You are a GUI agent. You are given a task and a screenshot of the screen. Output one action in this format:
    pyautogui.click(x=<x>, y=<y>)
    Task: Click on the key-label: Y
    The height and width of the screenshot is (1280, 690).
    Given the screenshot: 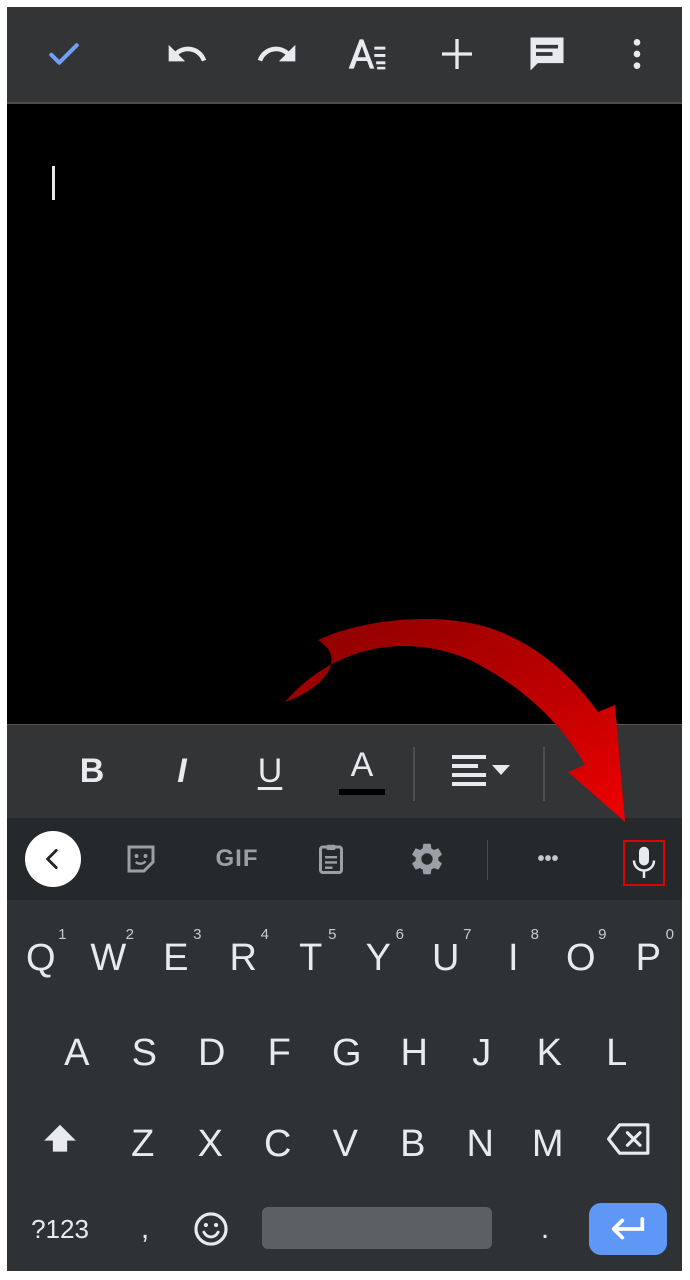 What is the action you would take?
    pyautogui.click(x=378, y=957)
    